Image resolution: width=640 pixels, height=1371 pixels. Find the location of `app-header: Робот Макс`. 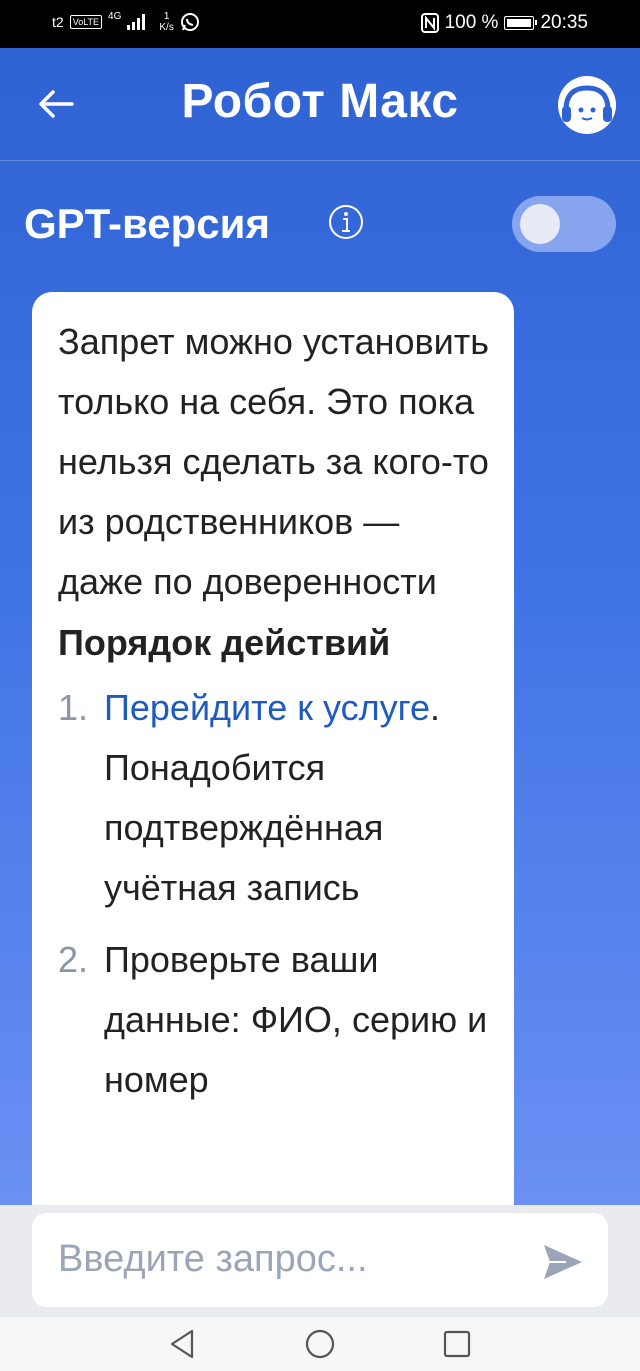

app-header: Робот Макс is located at coordinates (320, 104).